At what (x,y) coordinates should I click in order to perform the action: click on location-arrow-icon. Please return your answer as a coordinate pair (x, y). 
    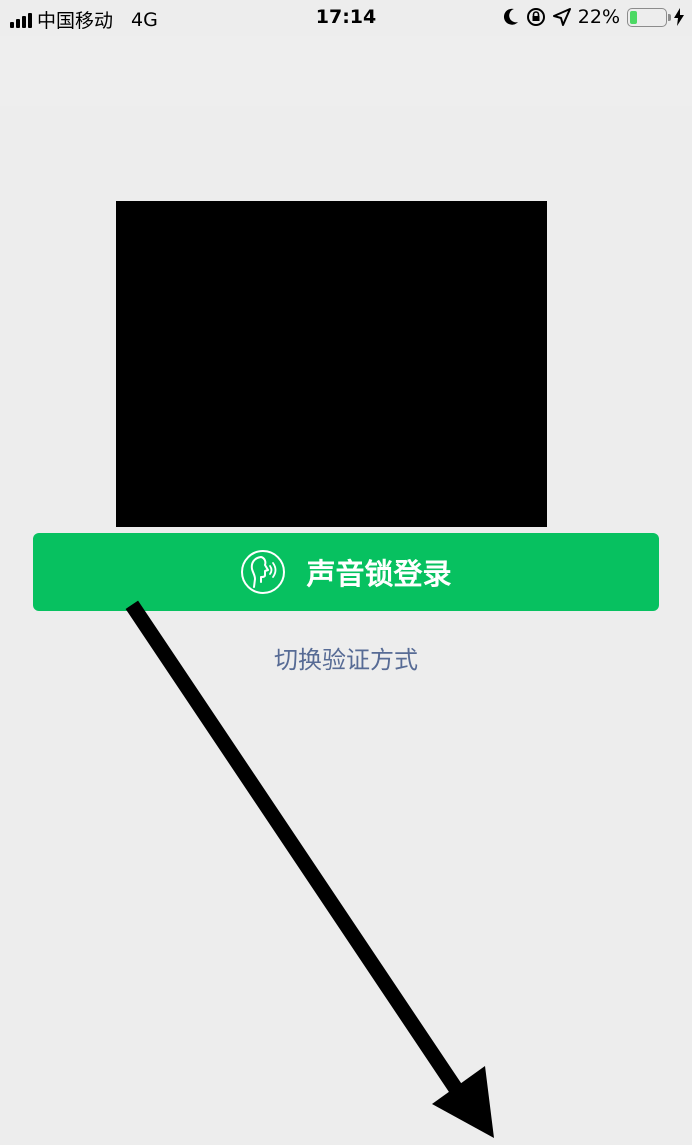
    Looking at the image, I should click on (561, 17).